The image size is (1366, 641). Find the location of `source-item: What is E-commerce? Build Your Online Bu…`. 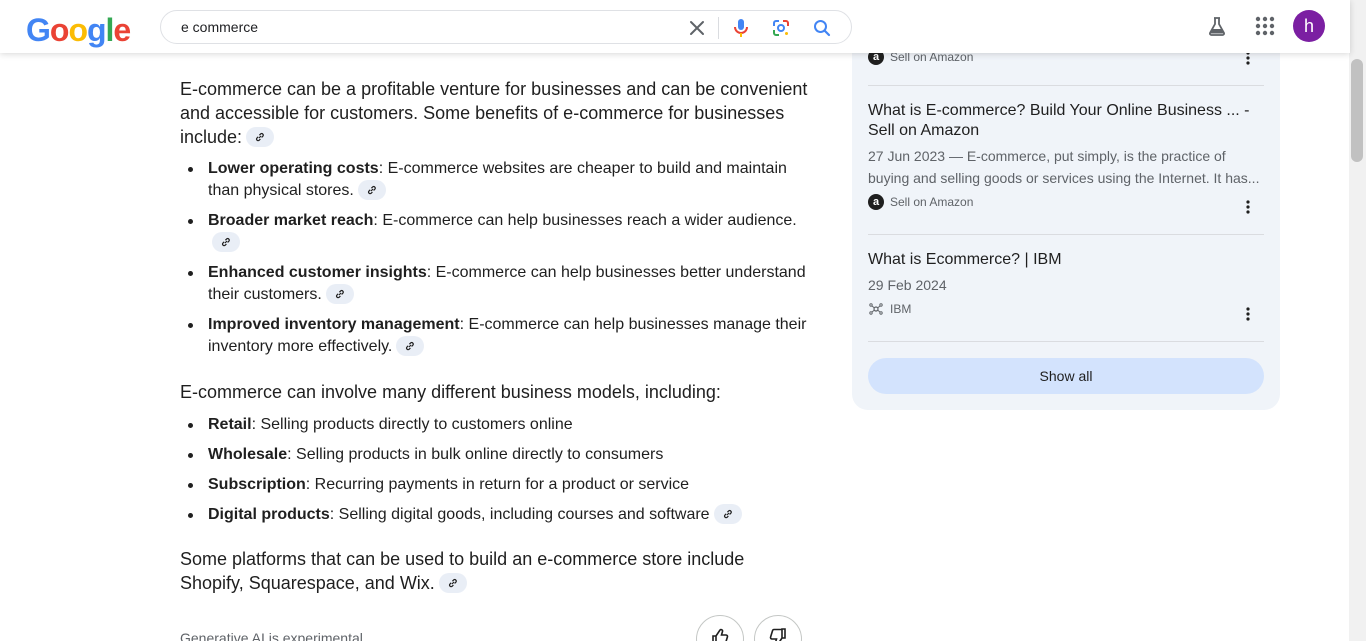

source-item: What is E-commerce? Build Your Online Bu… is located at coordinates (1066, 157).